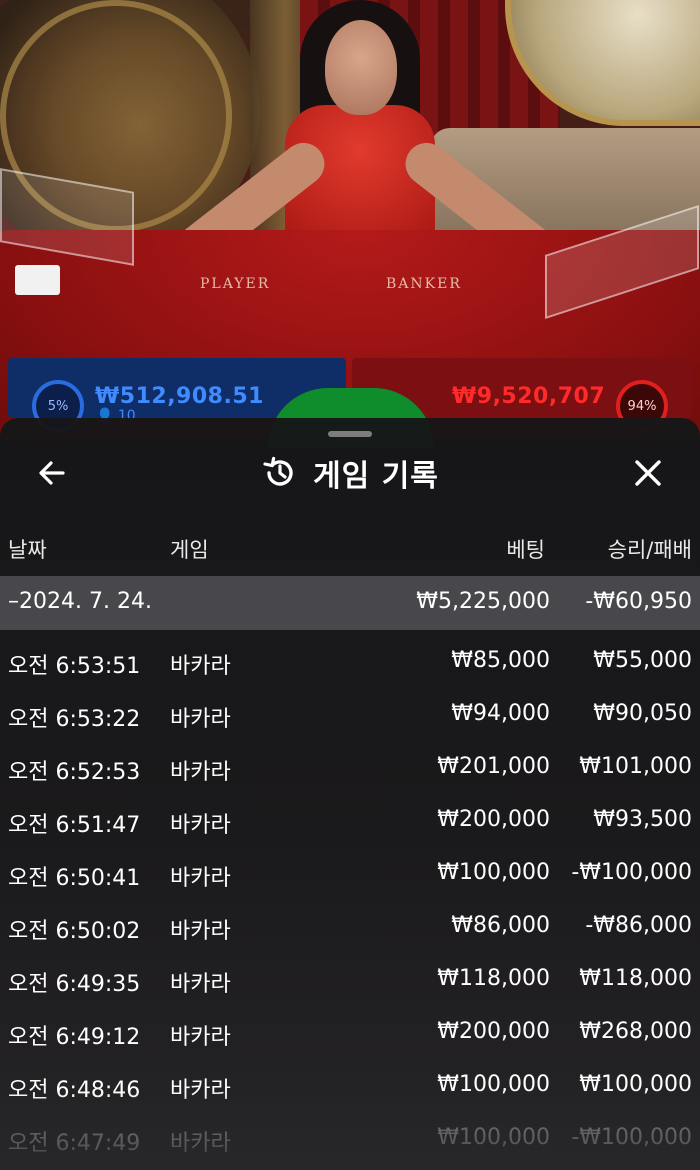 The height and width of the screenshot is (1170, 700). I want to click on row-bet: ₩201,000, so click(493, 766).